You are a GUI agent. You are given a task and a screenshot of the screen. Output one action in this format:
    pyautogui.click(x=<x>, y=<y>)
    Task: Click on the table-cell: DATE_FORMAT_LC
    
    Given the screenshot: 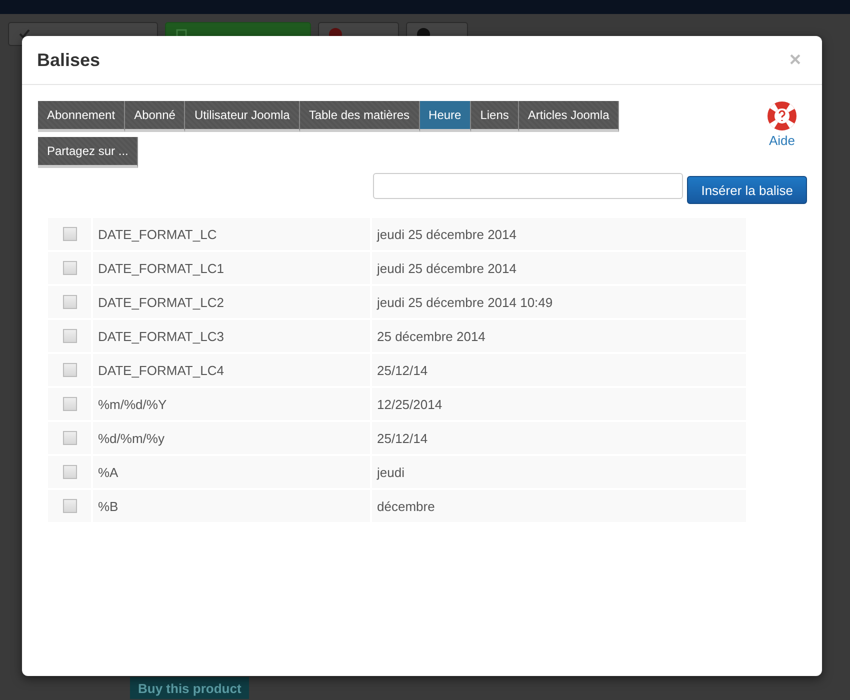 What is the action you would take?
    pyautogui.click(x=230, y=234)
    